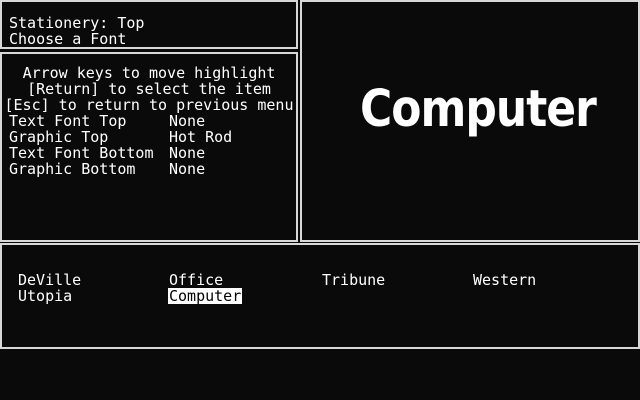 The width and height of the screenshot is (640, 400). What do you see at coordinates (49, 280) in the screenshot?
I see `font-item-deville: DeVille` at bounding box center [49, 280].